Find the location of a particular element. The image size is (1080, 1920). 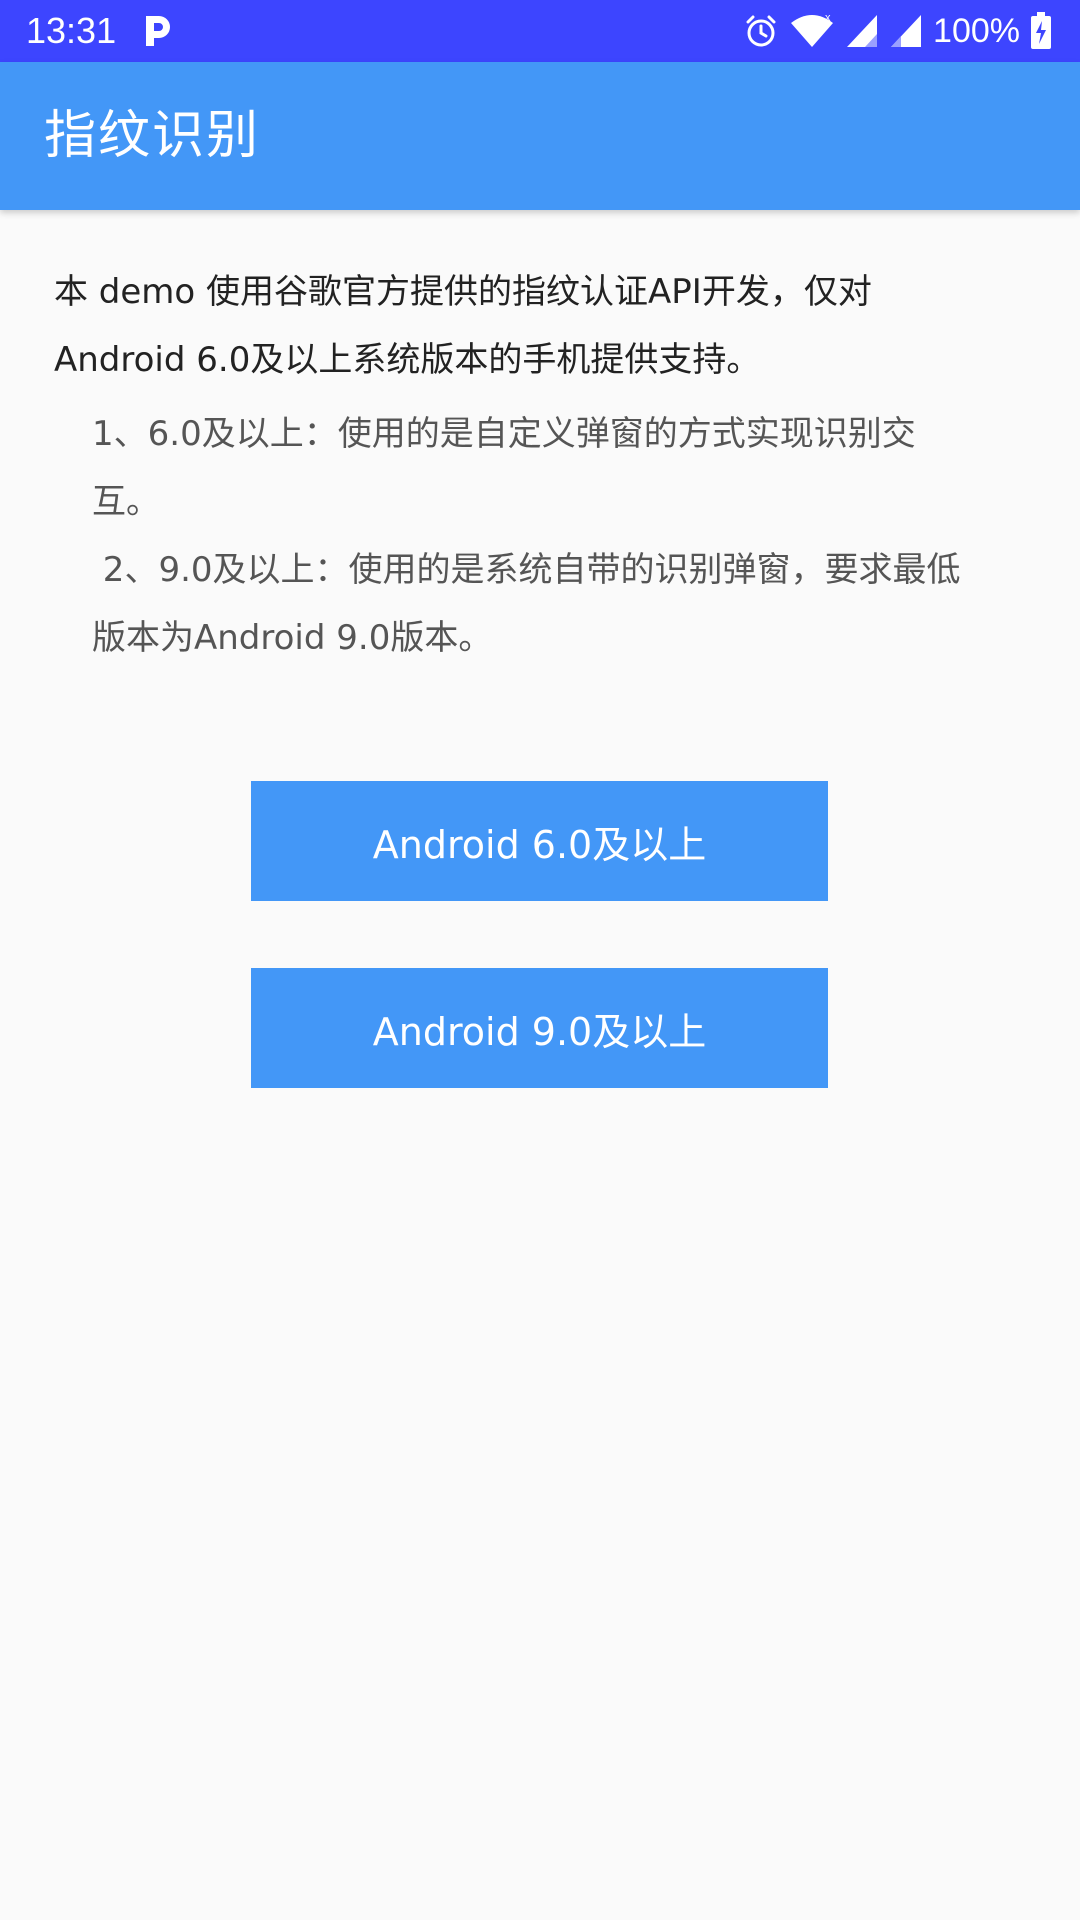

wifi-icon: x is located at coordinates (812, 31).